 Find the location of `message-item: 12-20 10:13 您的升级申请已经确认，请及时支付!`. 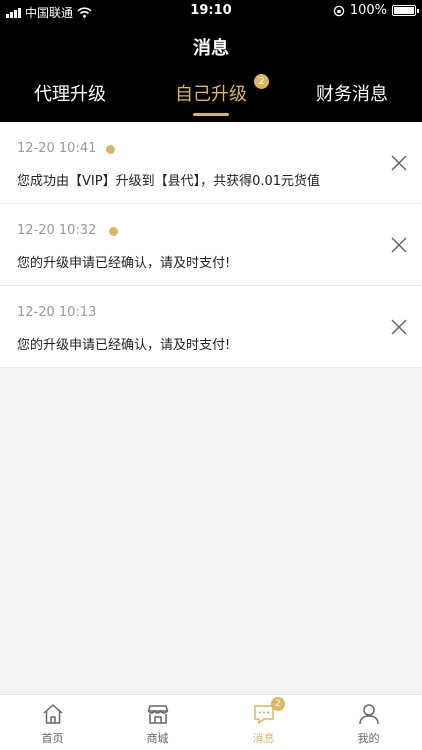

message-item: 12-20 10:13 您的升级申请已经确认，请及时支付! is located at coordinates (211, 327).